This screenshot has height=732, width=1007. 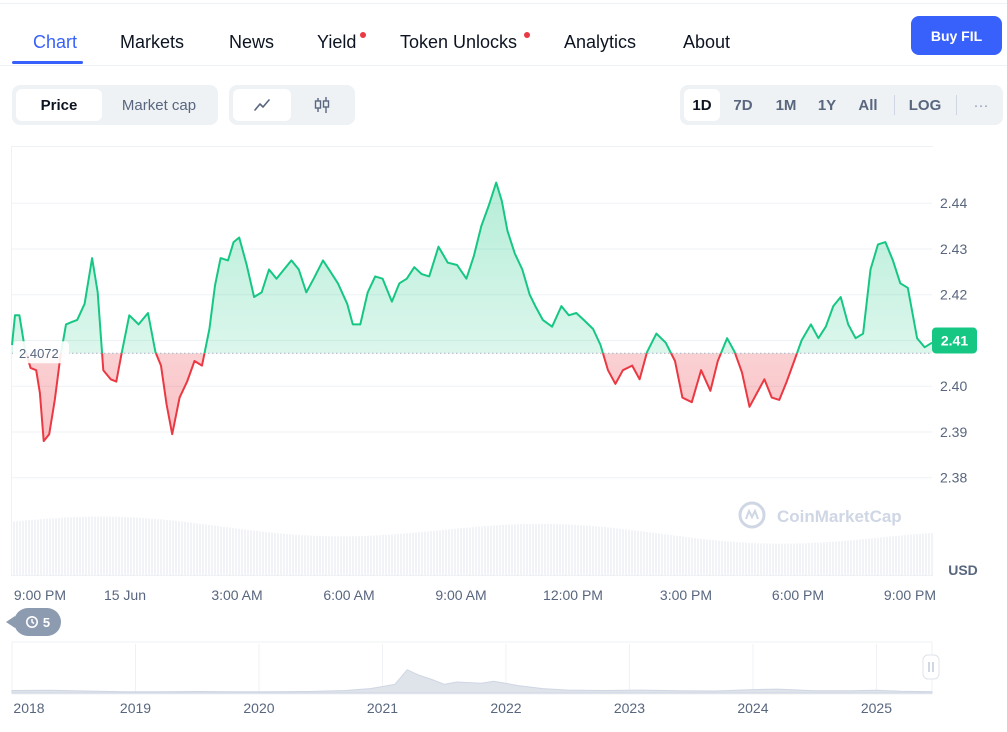 What do you see at coordinates (125, 595) in the screenshot?
I see `x-tick-label: 15 Jun` at bounding box center [125, 595].